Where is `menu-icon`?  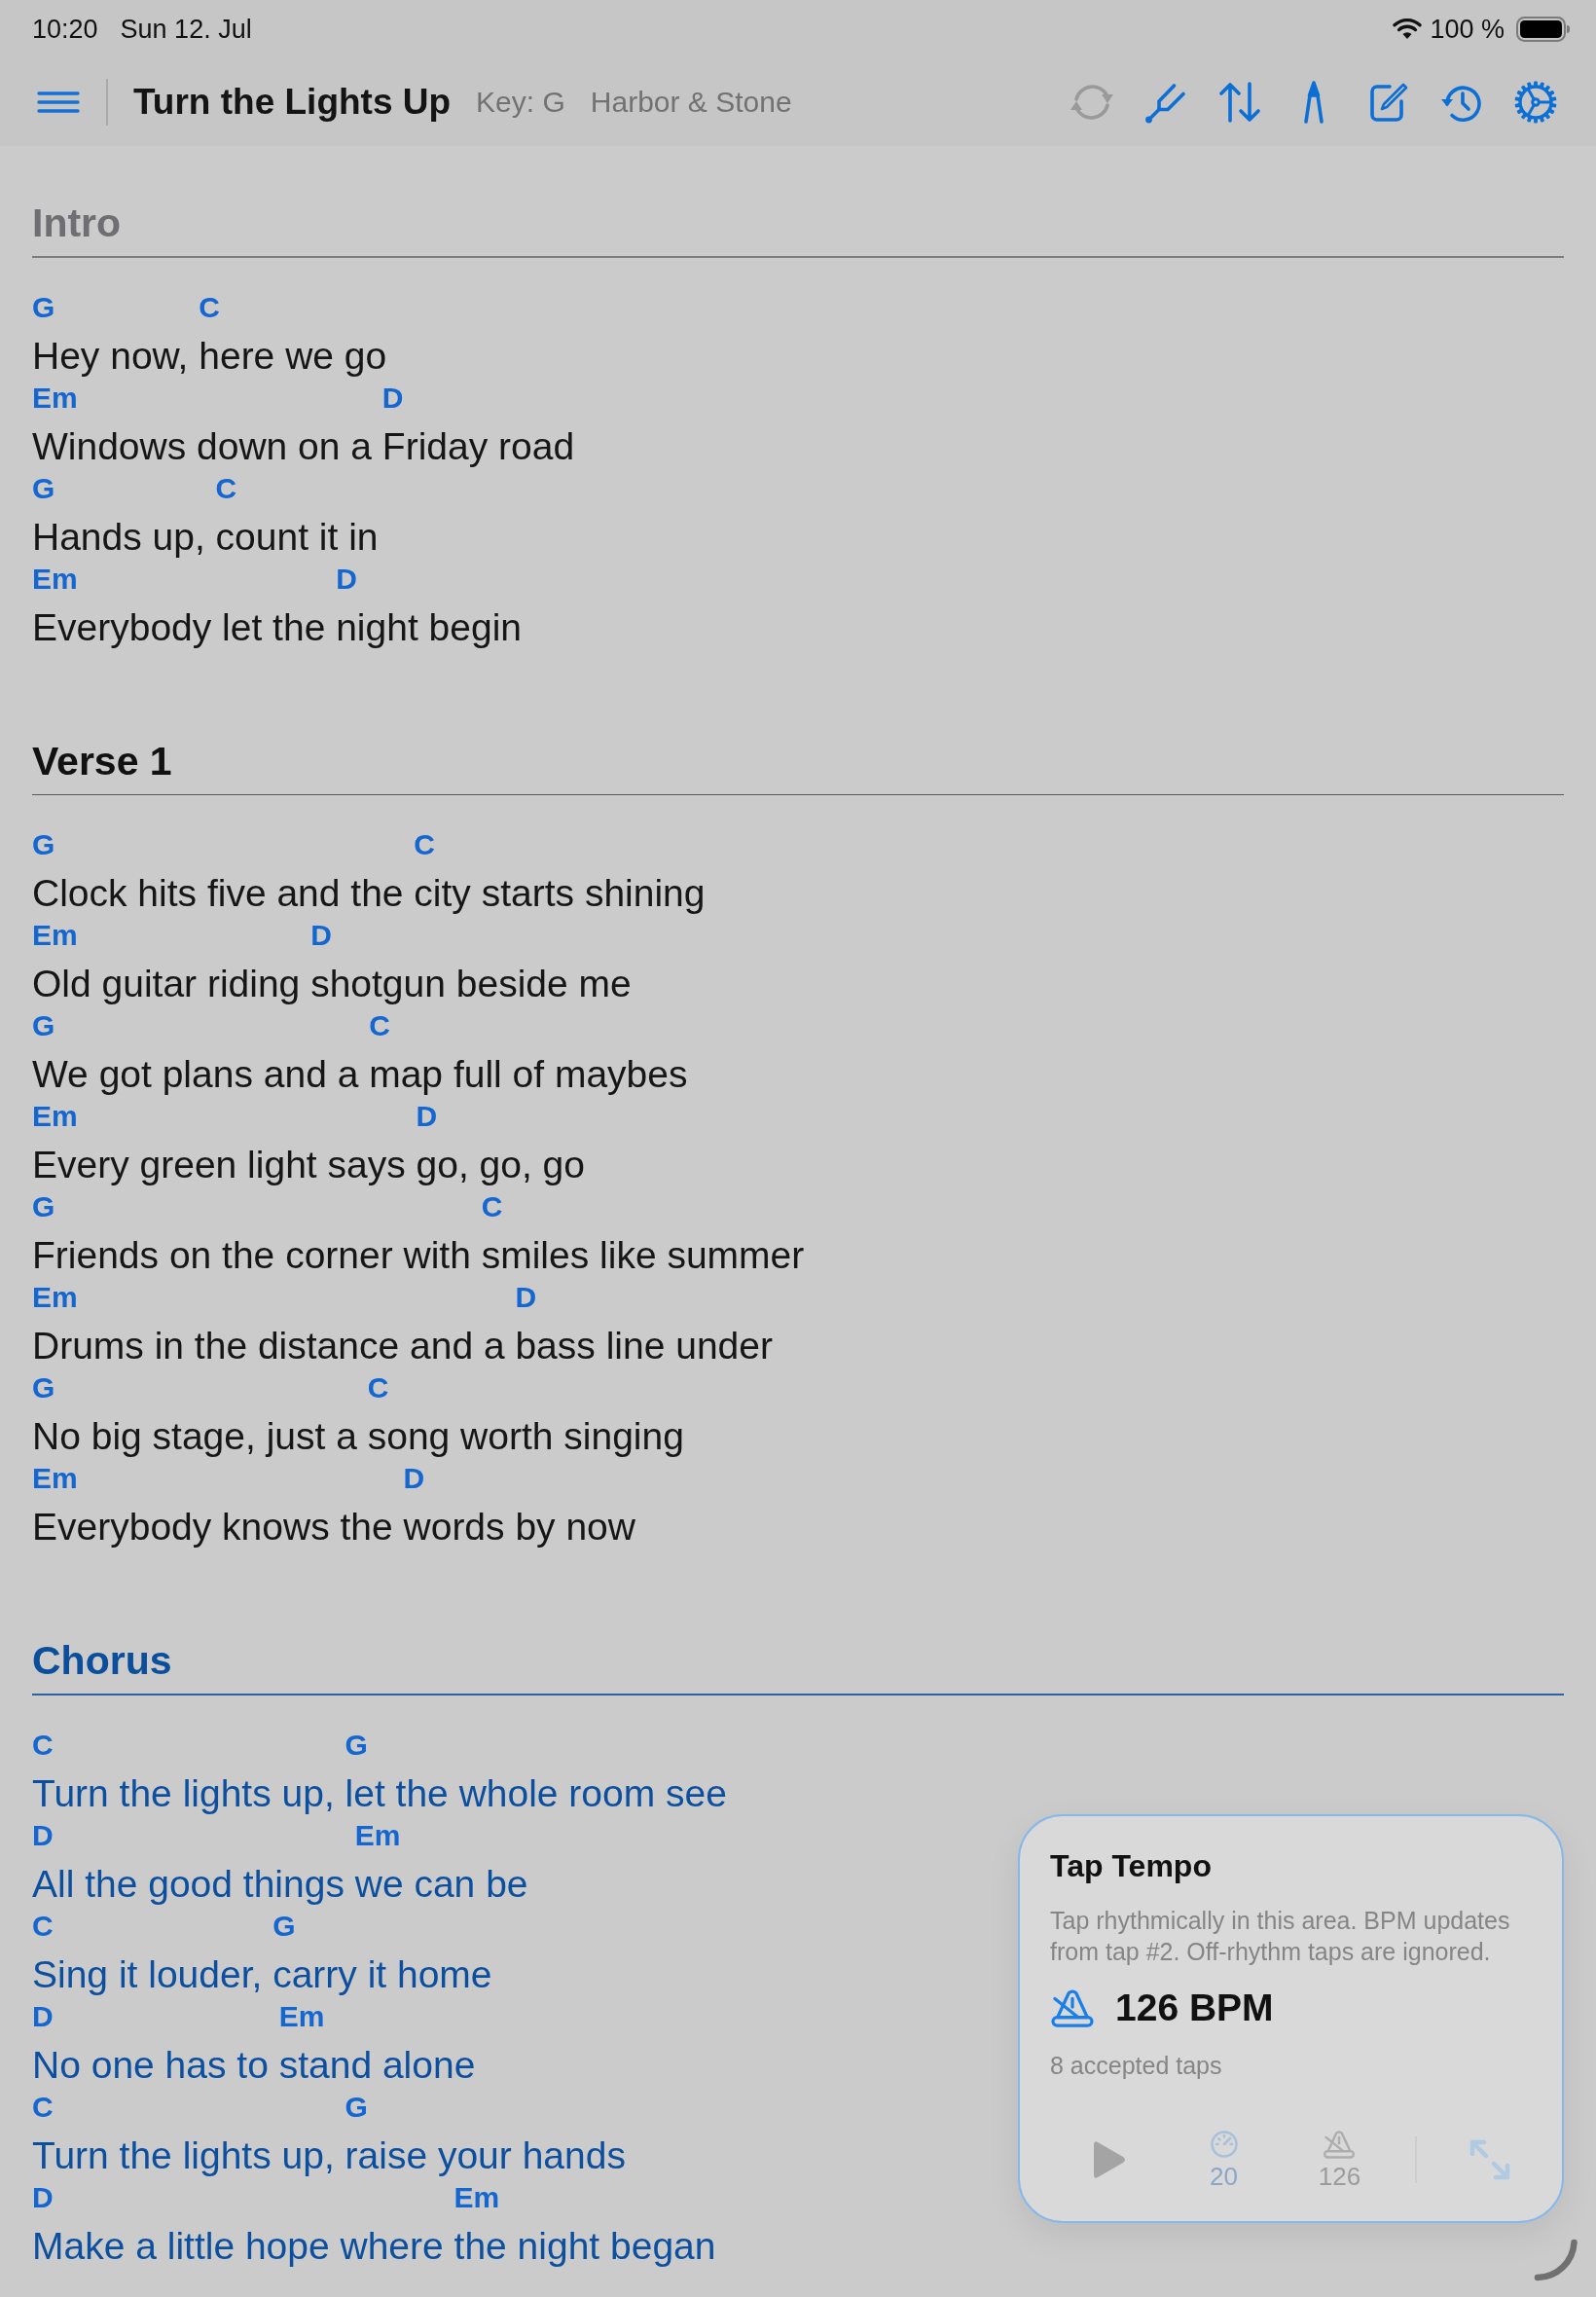 menu-icon is located at coordinates (58, 102).